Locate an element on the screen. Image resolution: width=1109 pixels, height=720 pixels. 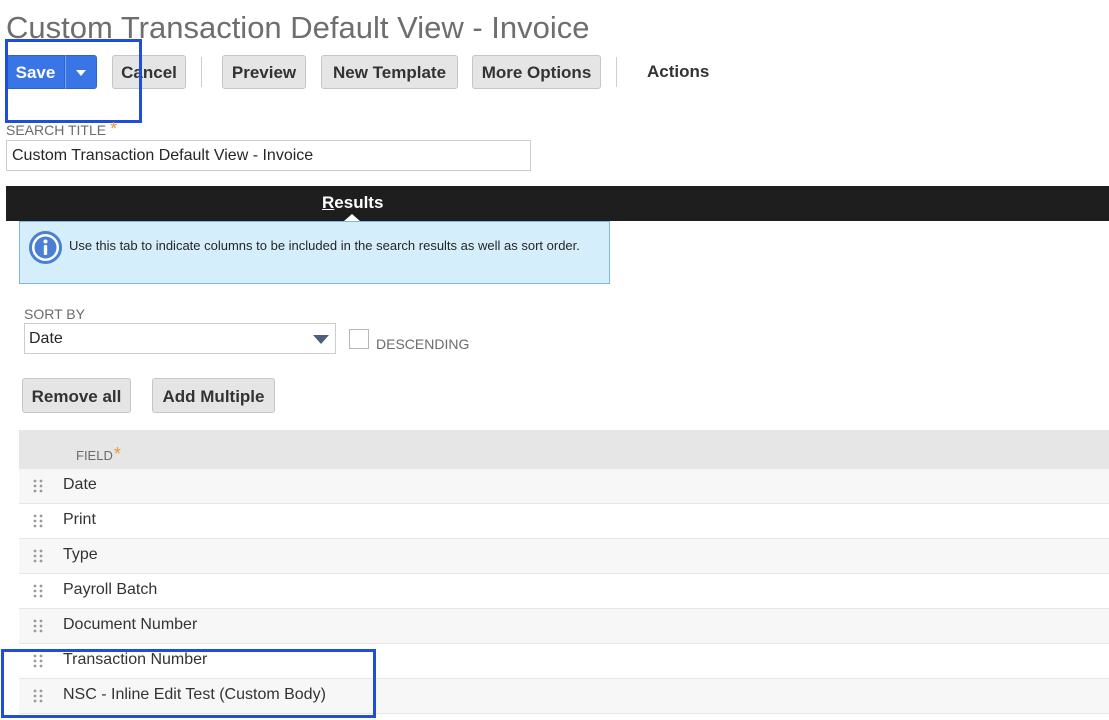
actions-menu: Actions is located at coordinates (678, 72).